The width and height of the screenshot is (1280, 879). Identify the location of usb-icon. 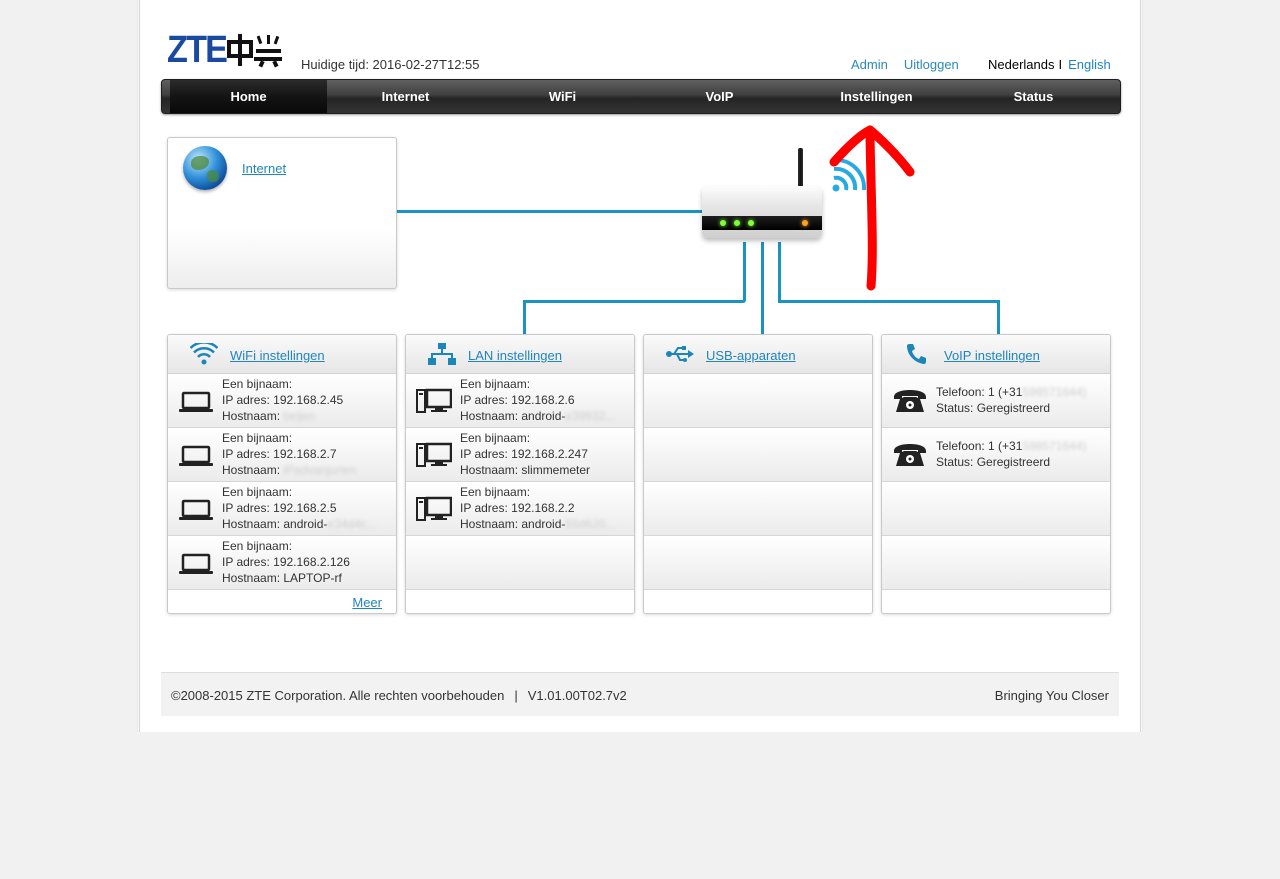
(680, 354).